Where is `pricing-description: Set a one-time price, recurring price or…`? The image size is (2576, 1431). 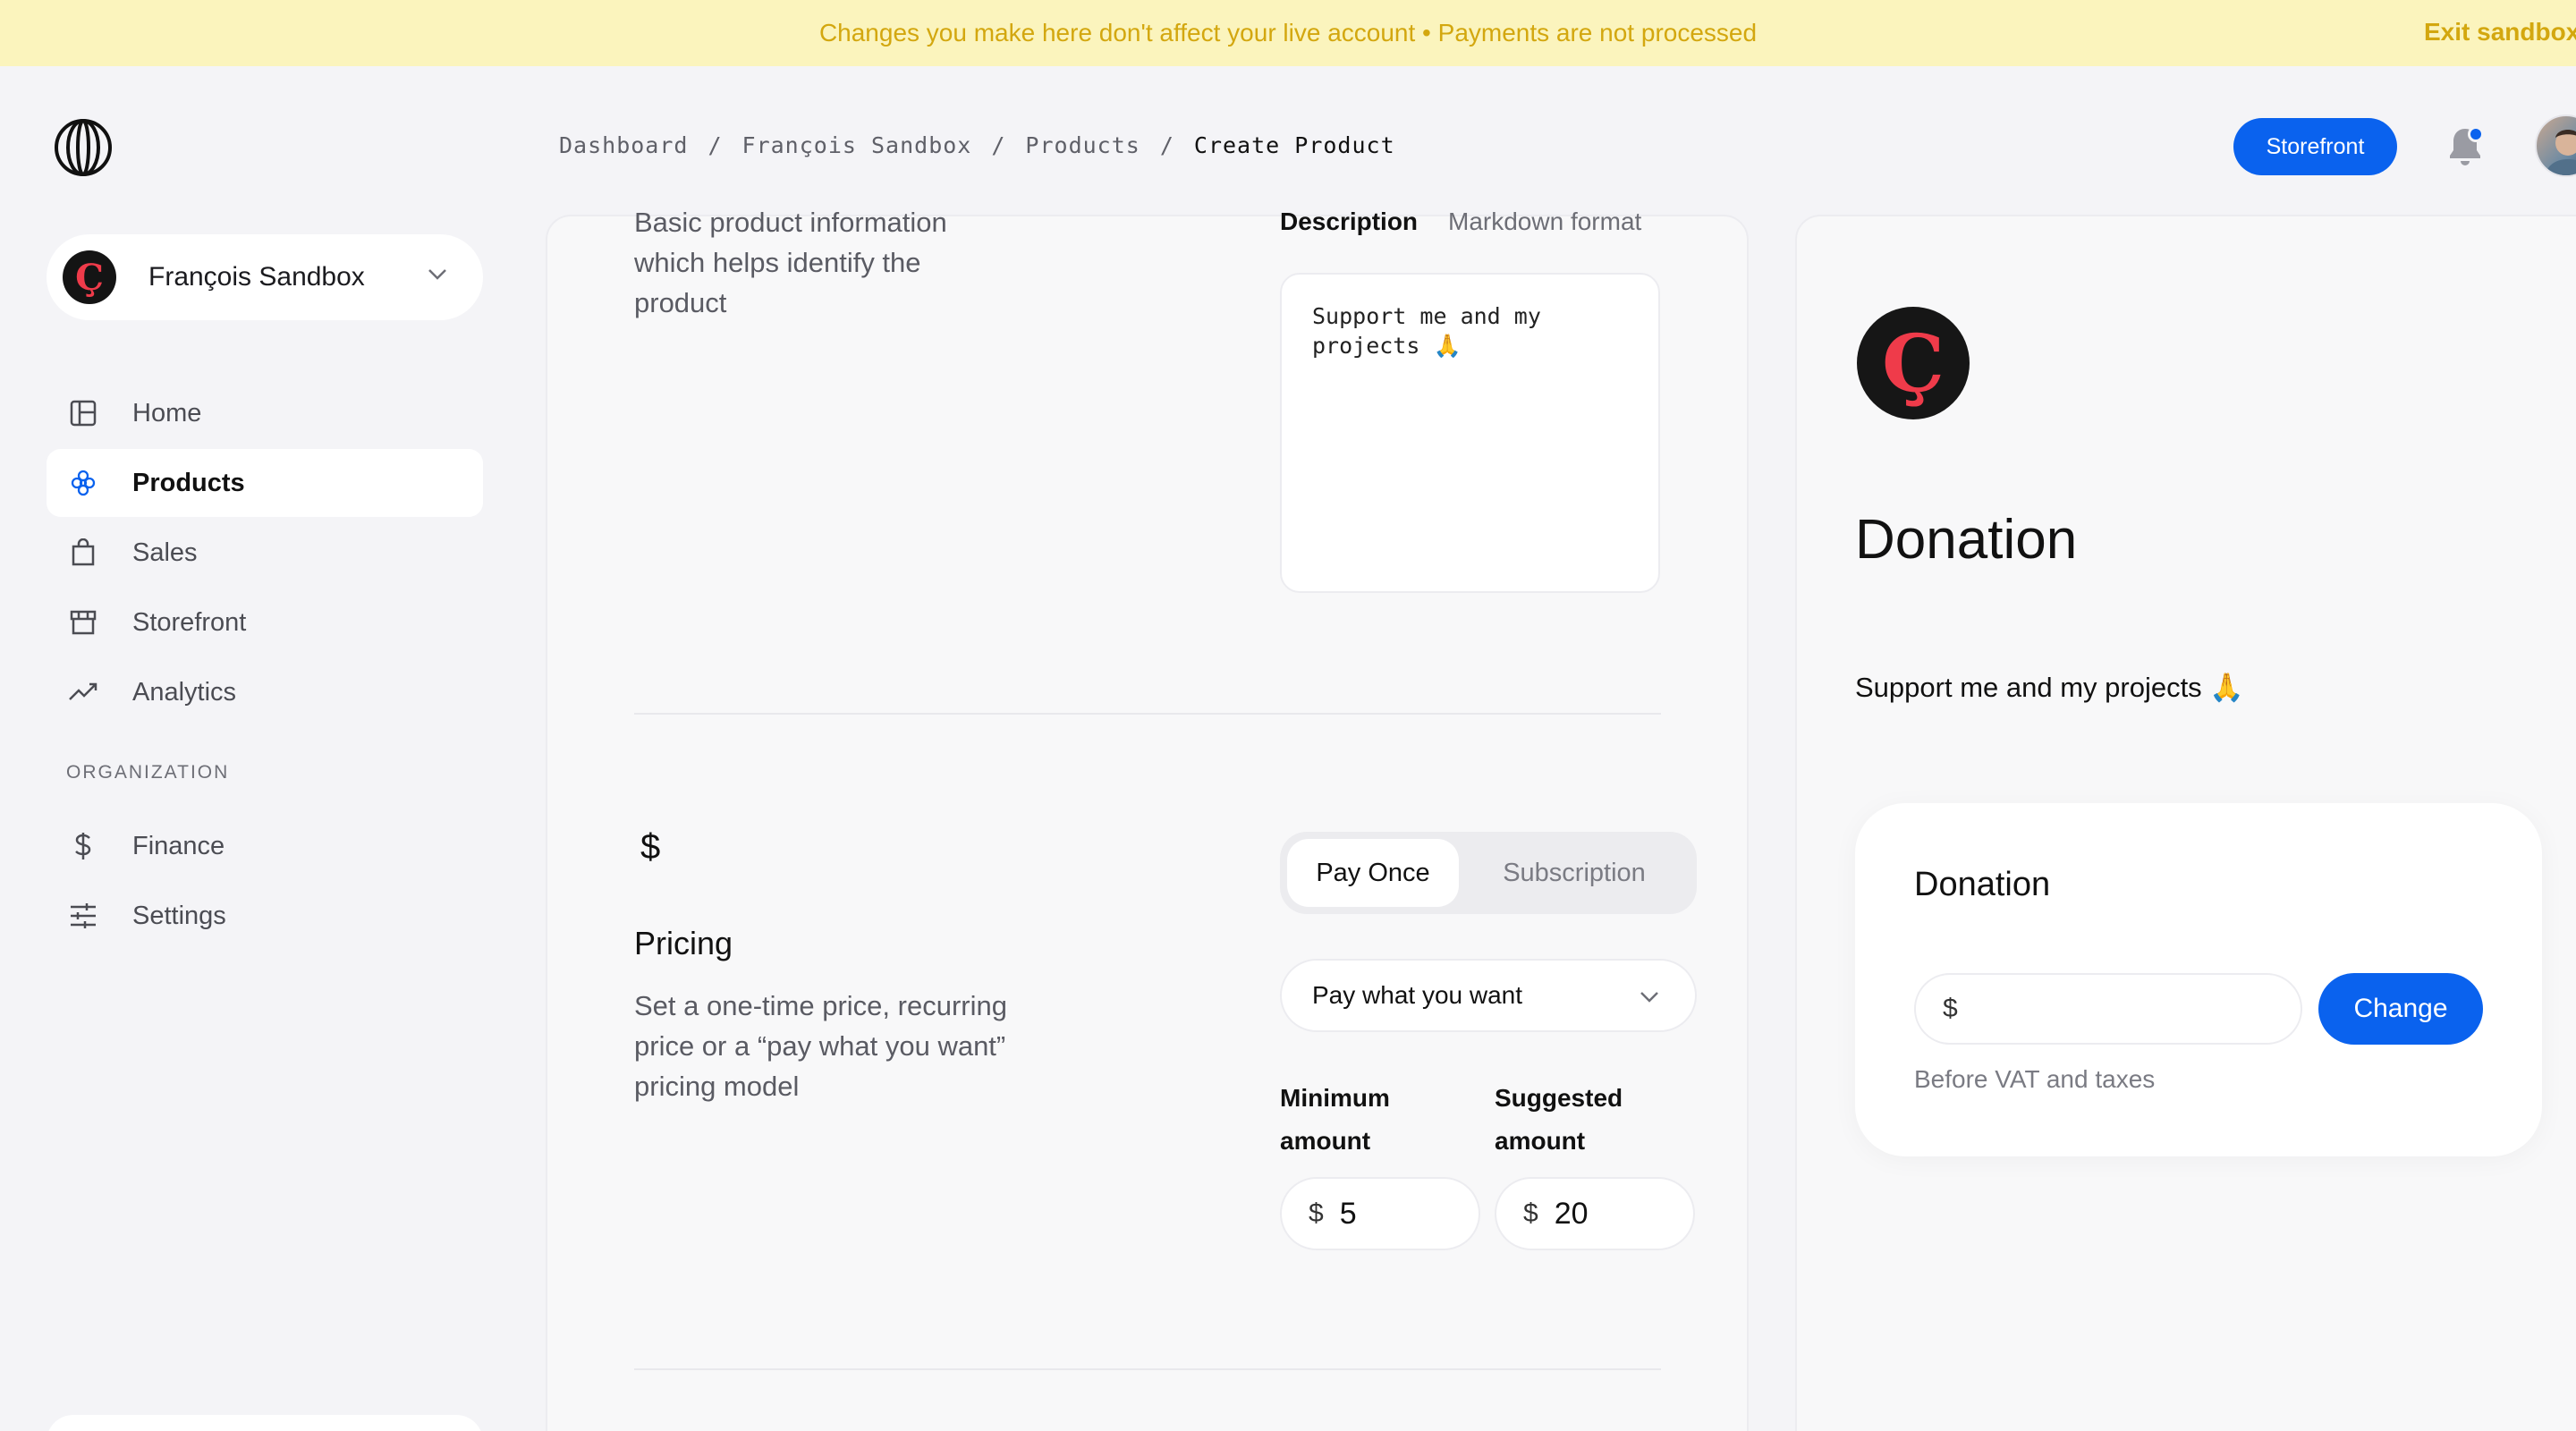
pricing-description: Set a one-time price, recurring price or… is located at coordinates (820, 1046).